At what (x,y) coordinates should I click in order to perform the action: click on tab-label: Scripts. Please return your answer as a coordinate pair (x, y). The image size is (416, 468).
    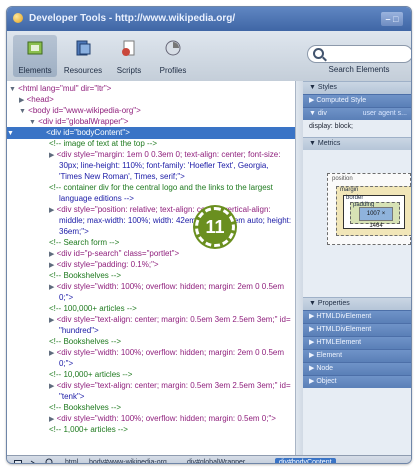
    Looking at the image, I should click on (129, 70).